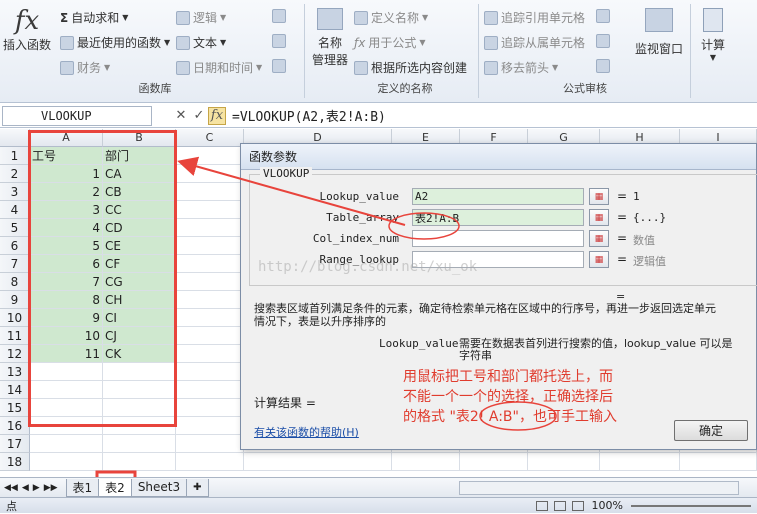 The height and width of the screenshot is (514, 757). What do you see at coordinates (378, 505) in the screenshot?
I see `status-bar: 点 100%` at bounding box center [378, 505].